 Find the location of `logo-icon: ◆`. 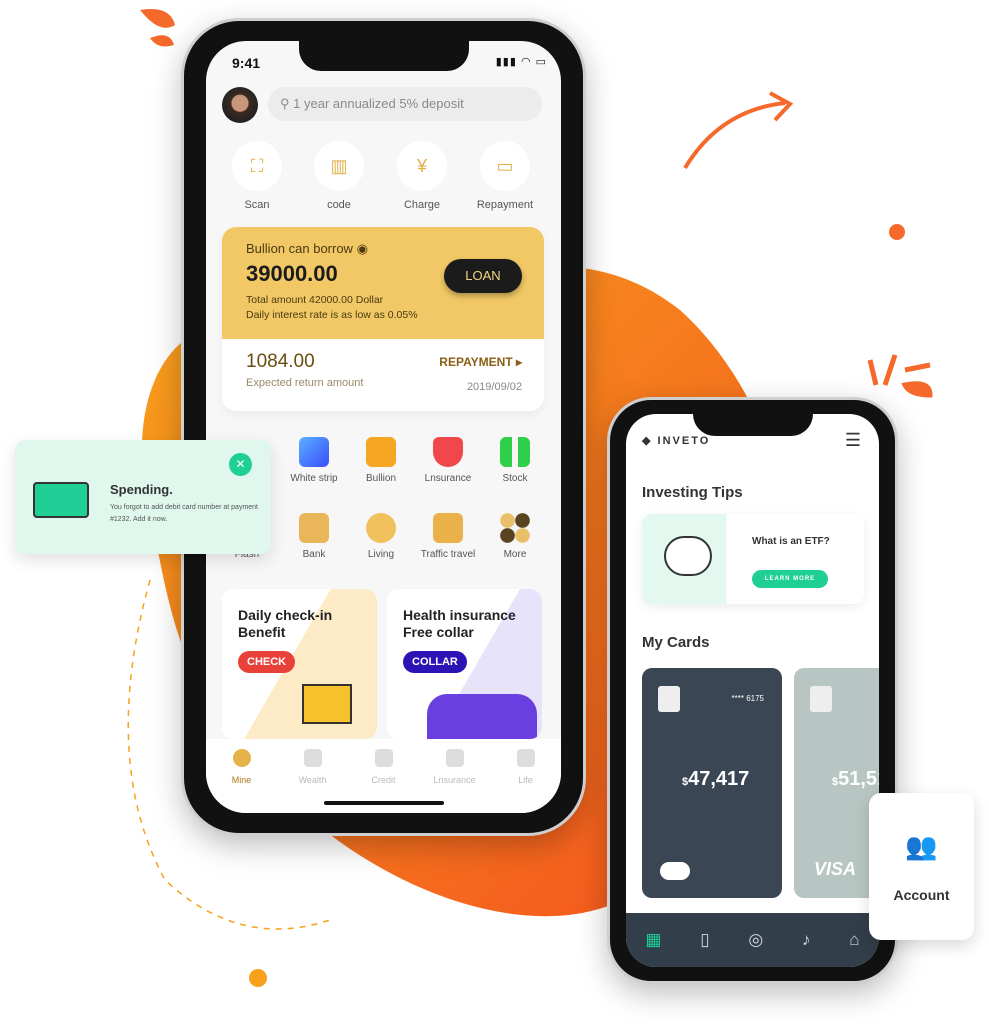

logo-icon: ◆ is located at coordinates (647, 441).